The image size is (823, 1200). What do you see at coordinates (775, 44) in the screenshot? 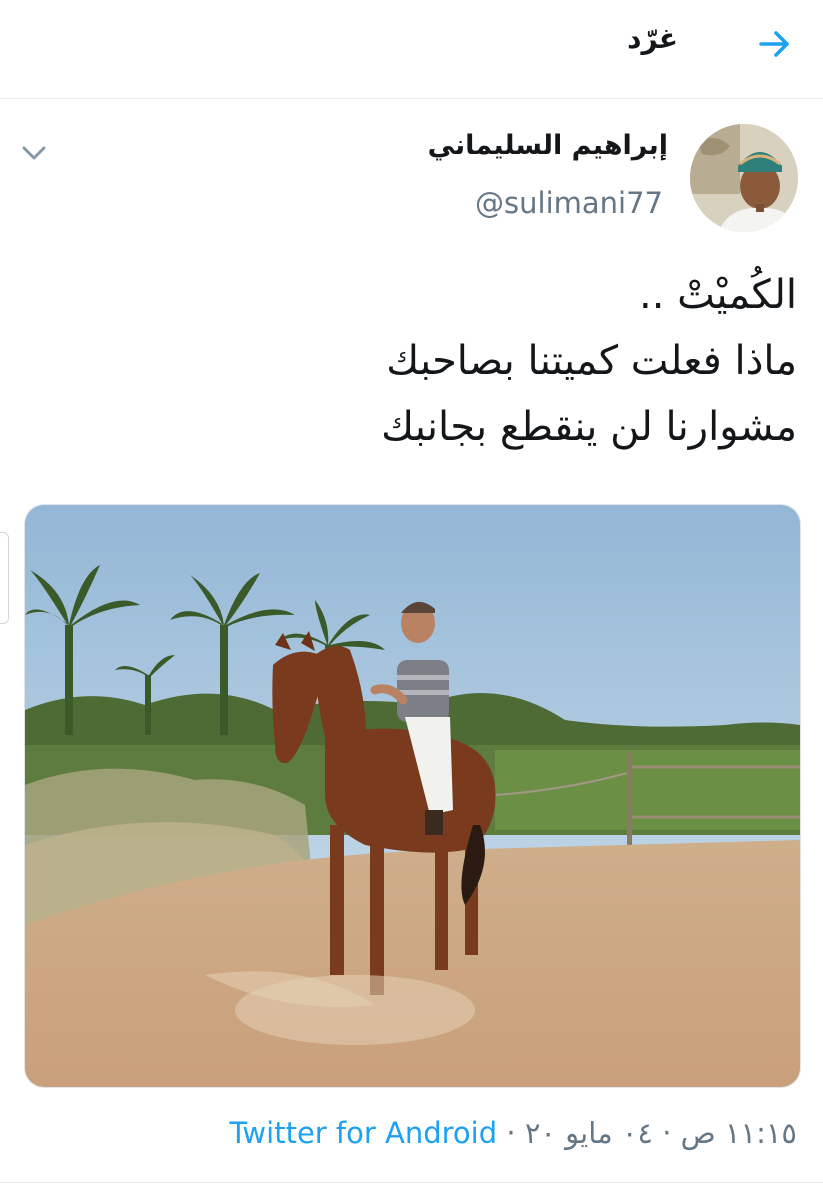
I see `arrow-right-icon` at bounding box center [775, 44].